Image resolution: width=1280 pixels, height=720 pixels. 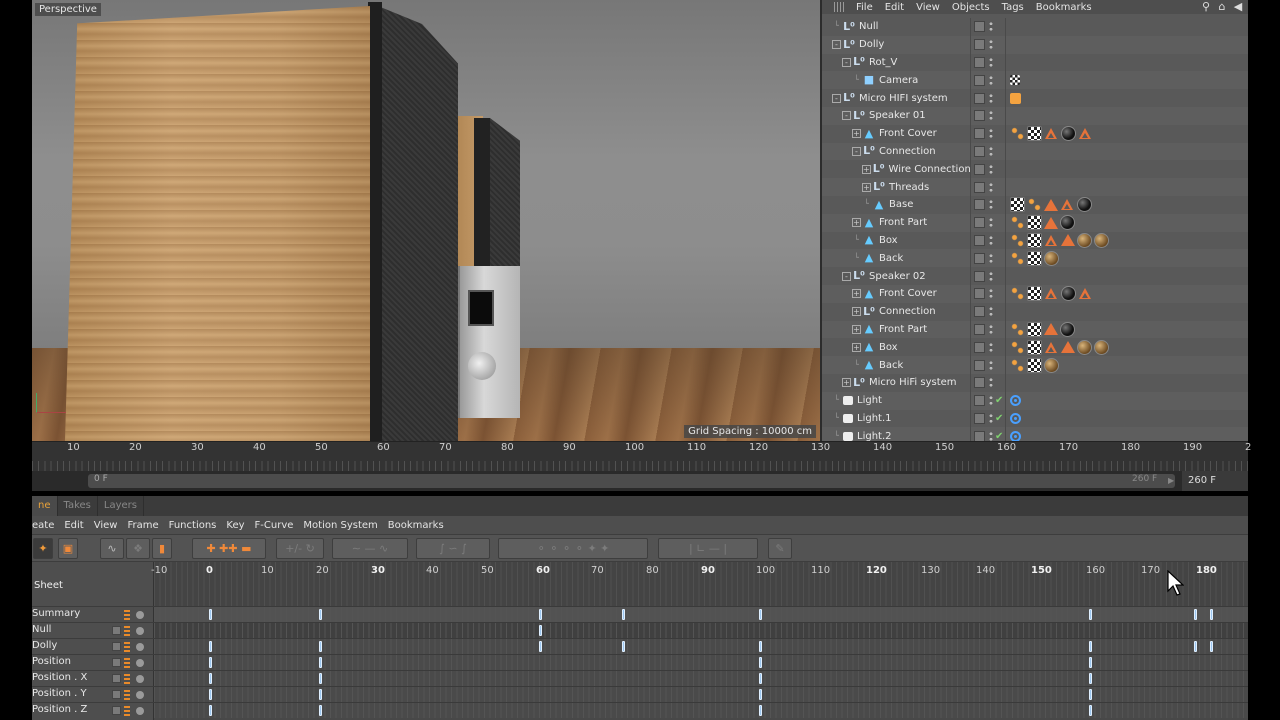 I want to click on object-row: + ▲ Front Cover, so click(x=1035, y=133).